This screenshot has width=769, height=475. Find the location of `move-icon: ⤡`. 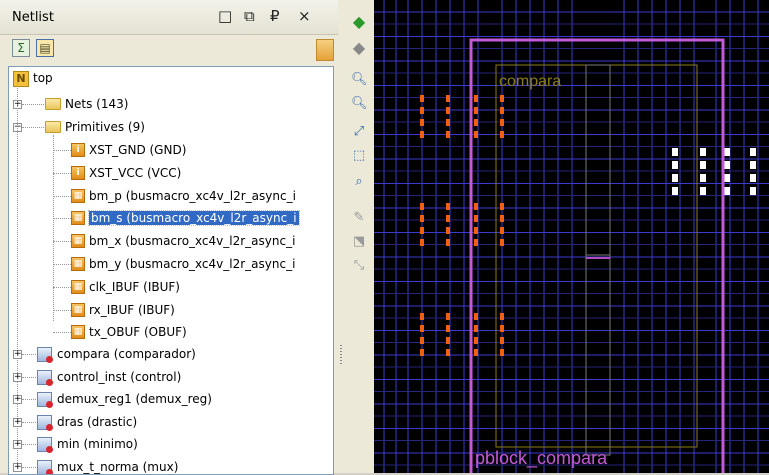

move-icon: ⤡ is located at coordinates (359, 266).